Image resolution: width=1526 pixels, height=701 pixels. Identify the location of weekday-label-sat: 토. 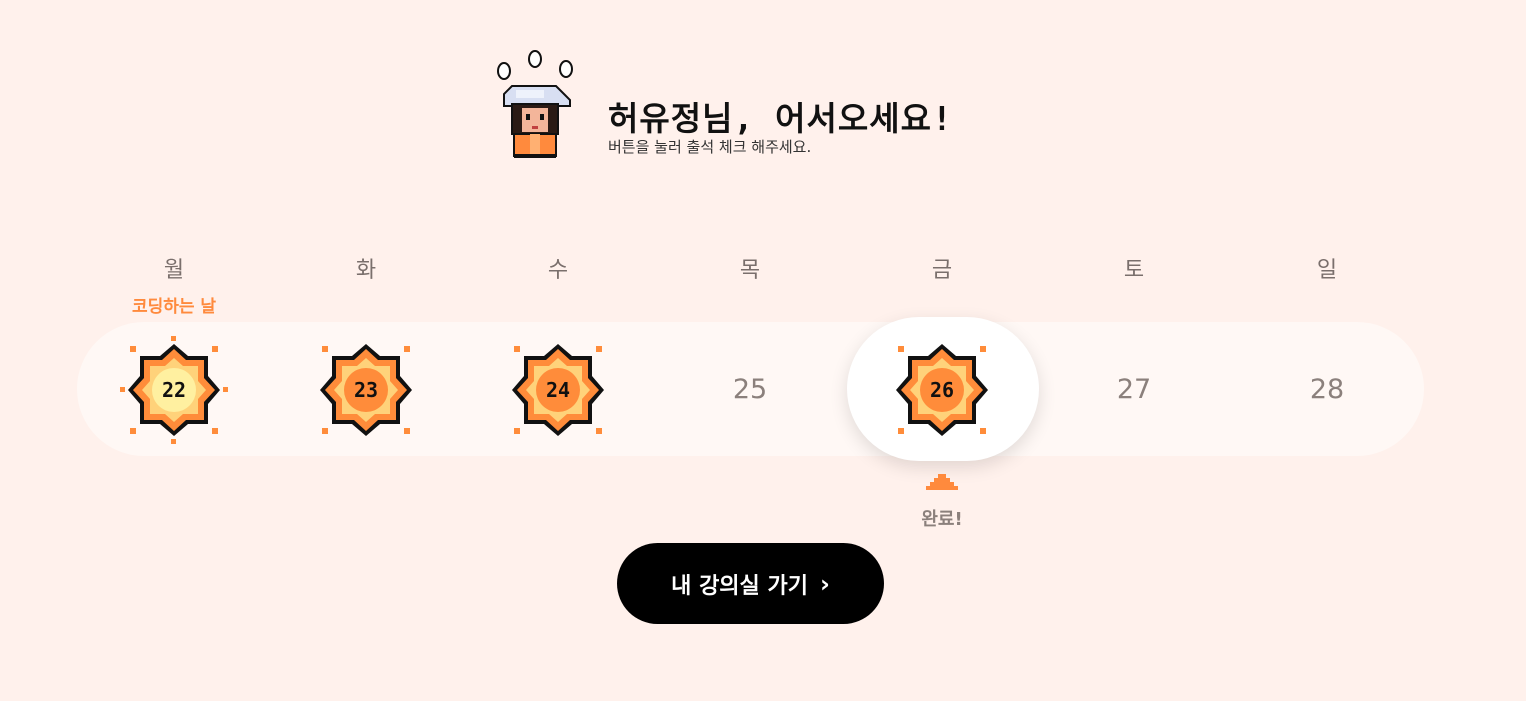
(1134, 270).